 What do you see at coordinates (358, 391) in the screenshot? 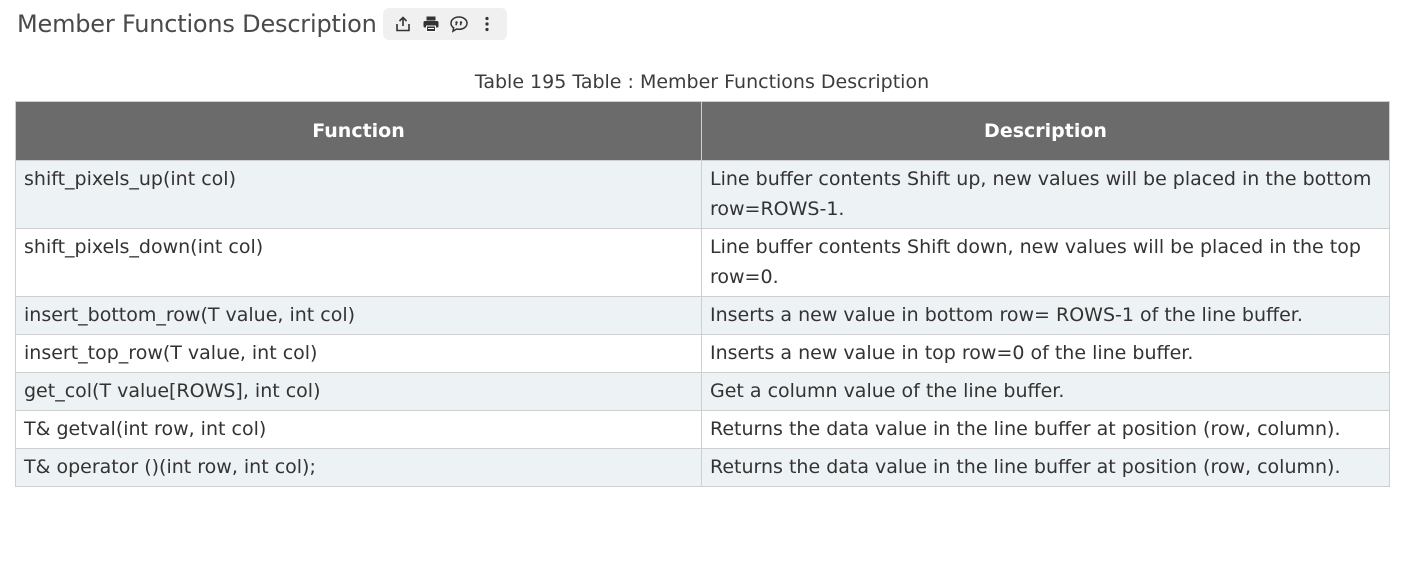
I see `function-cell: get_col(T value[ROWS], int col)` at bounding box center [358, 391].